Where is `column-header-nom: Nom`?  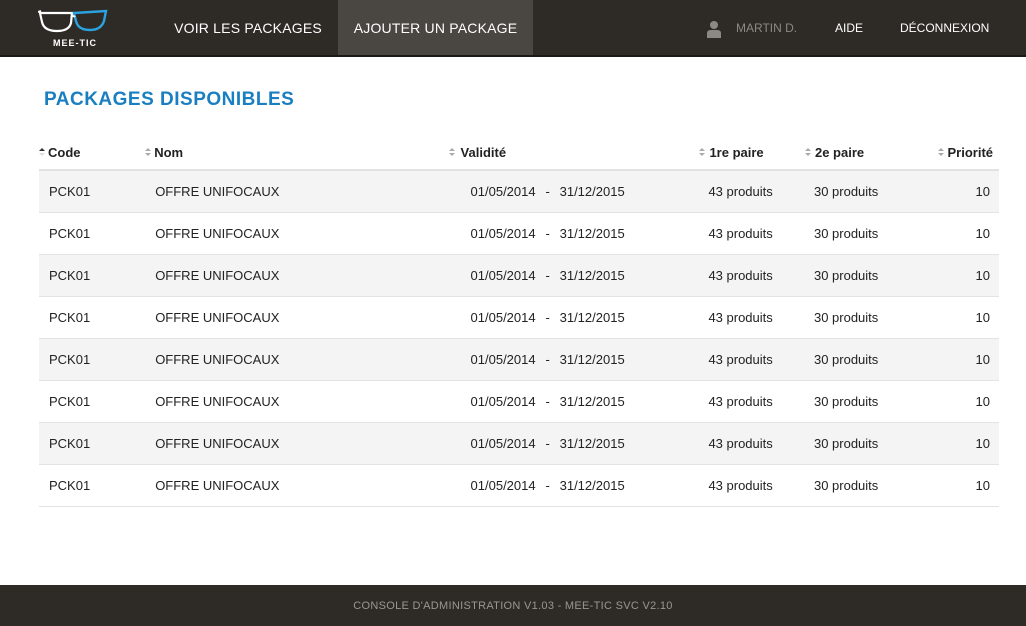
column-header-nom: Nom is located at coordinates (303, 153).